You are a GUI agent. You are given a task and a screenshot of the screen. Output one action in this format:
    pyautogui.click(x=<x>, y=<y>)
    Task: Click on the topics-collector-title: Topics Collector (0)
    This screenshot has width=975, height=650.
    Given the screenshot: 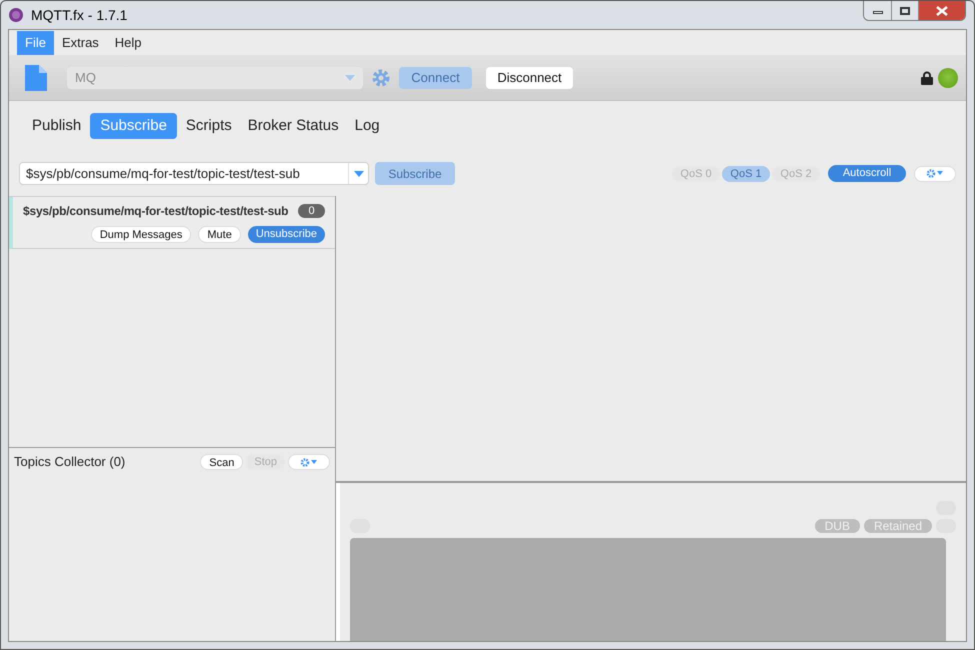 What is the action you would take?
    pyautogui.click(x=70, y=462)
    